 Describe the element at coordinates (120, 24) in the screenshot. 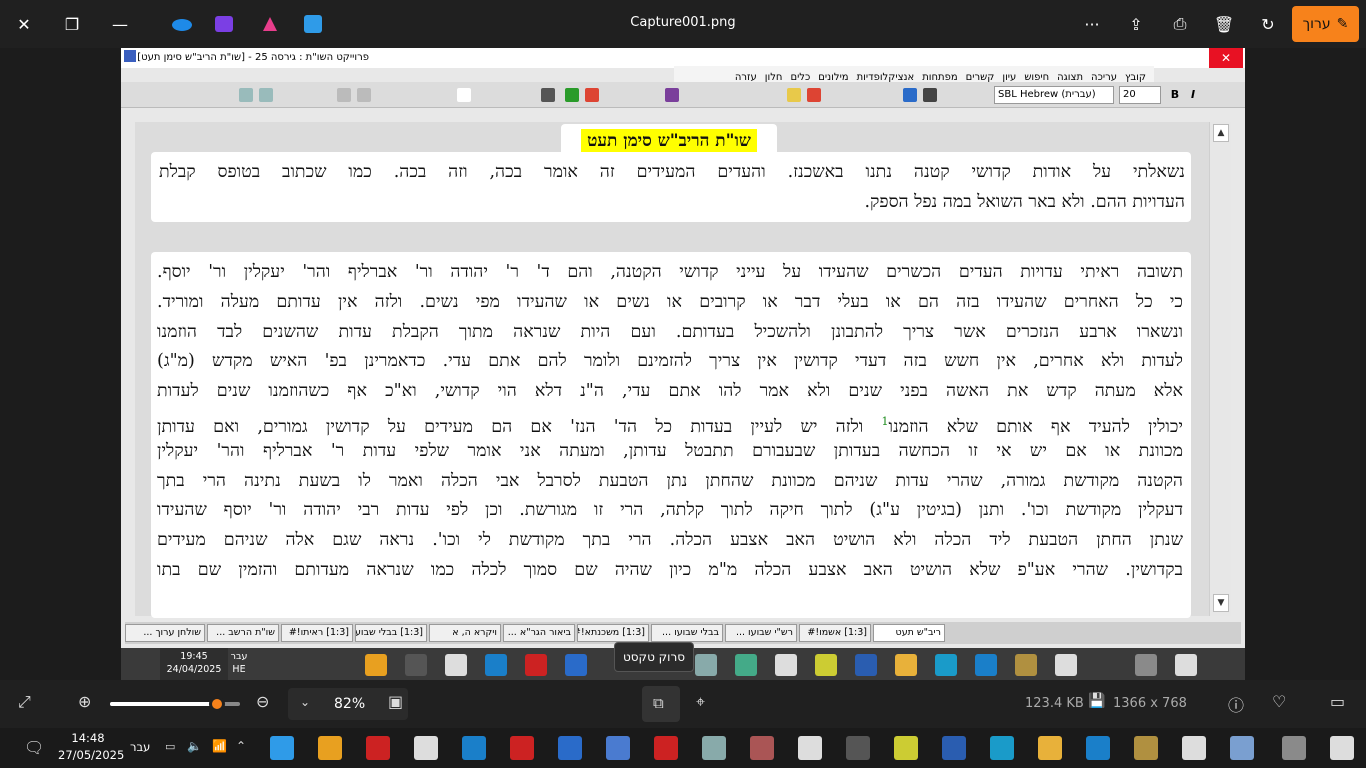

I see `minimize-icon: —` at that location.